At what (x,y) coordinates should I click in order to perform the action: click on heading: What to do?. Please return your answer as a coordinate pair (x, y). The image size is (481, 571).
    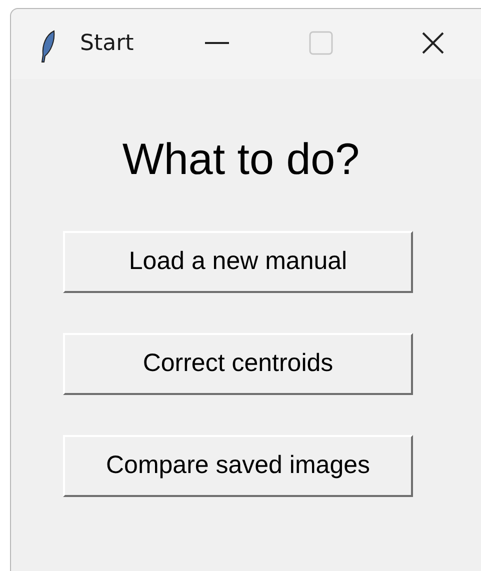
    Looking at the image, I should click on (241, 160).